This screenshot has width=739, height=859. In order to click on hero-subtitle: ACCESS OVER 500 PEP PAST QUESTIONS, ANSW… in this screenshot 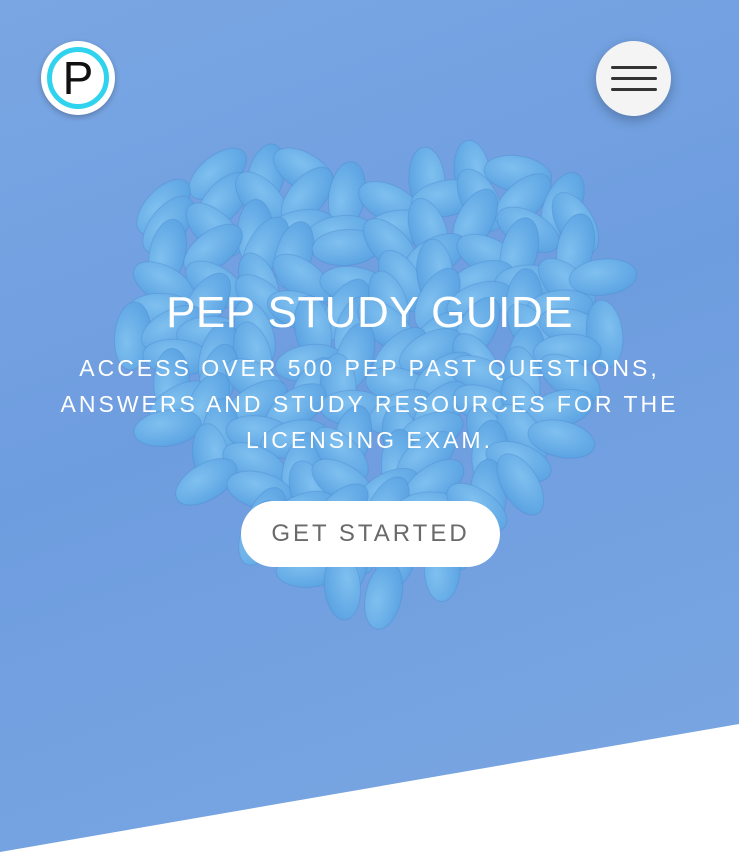, I will do `click(369, 404)`.